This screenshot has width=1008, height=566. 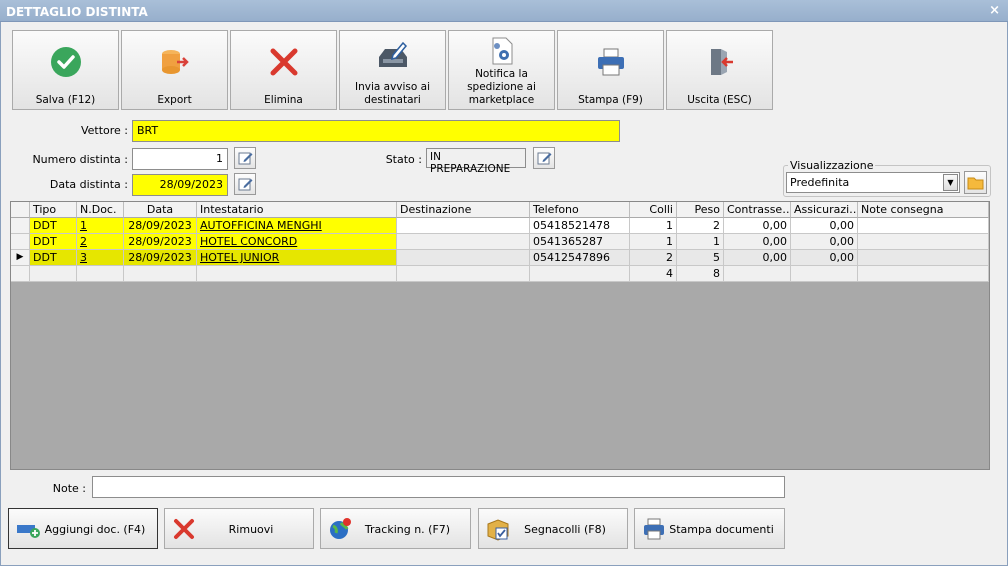 I want to click on title-bar: DETTAGLIO DISTINTA ×, so click(x=504, y=11).